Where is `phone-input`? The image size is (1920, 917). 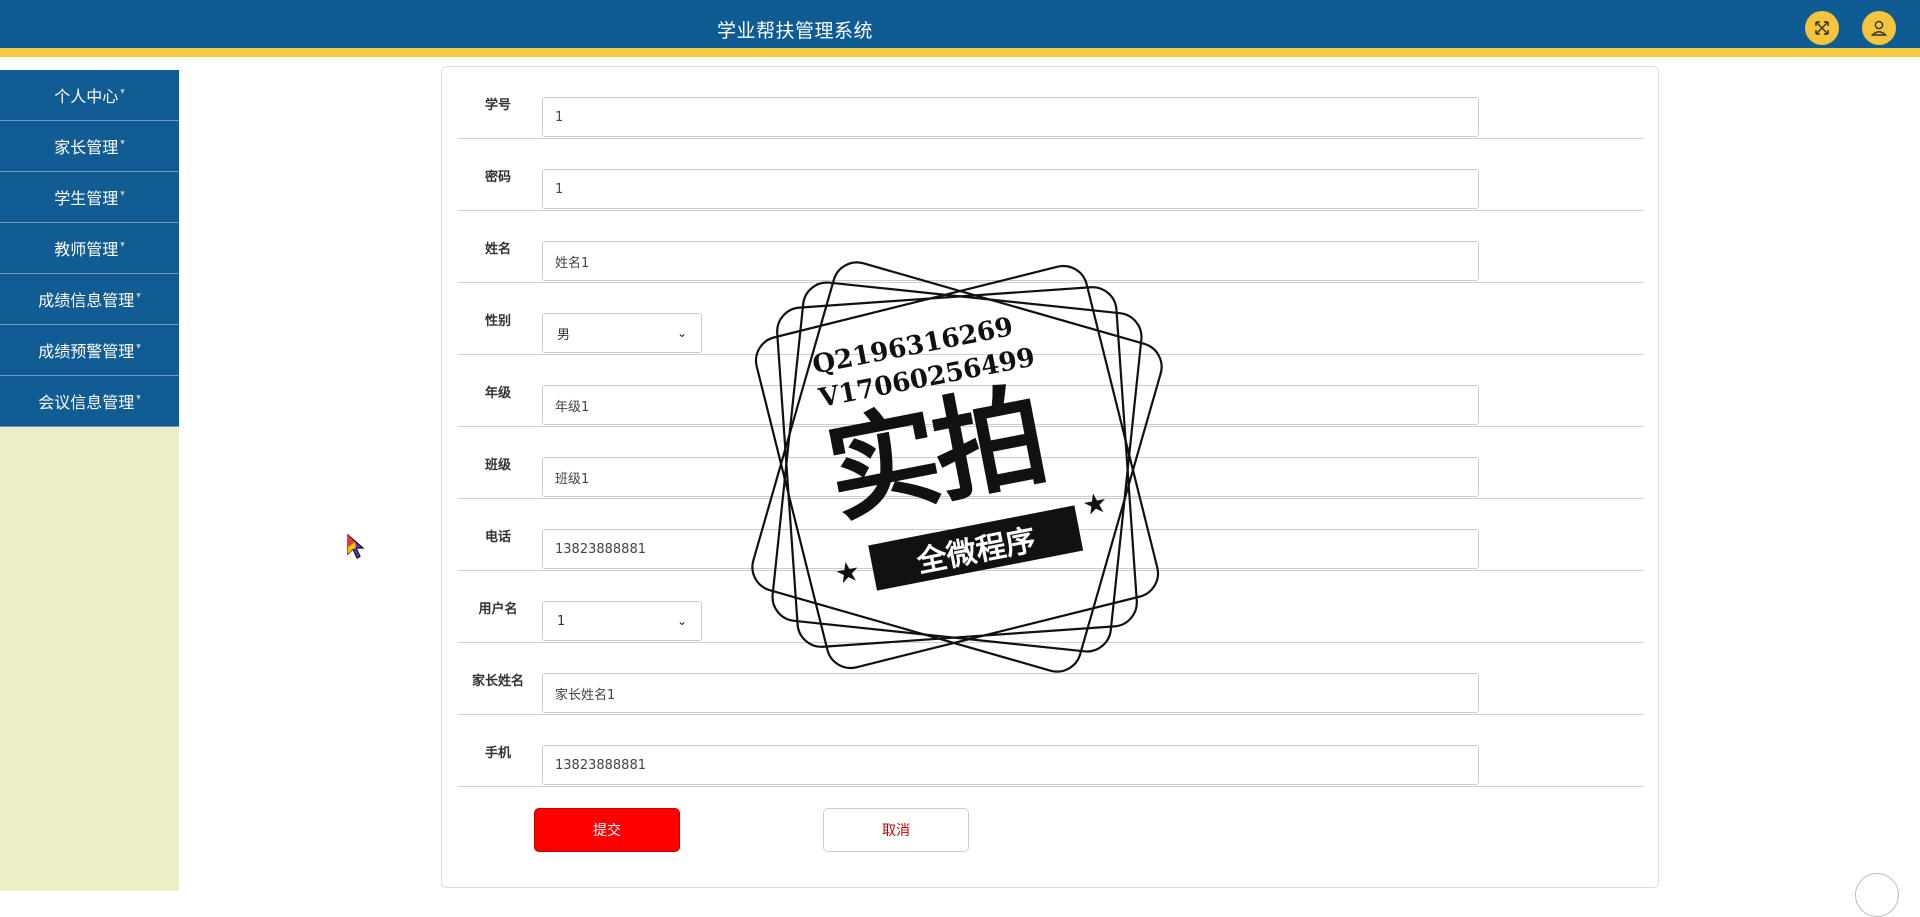 phone-input is located at coordinates (1010, 549).